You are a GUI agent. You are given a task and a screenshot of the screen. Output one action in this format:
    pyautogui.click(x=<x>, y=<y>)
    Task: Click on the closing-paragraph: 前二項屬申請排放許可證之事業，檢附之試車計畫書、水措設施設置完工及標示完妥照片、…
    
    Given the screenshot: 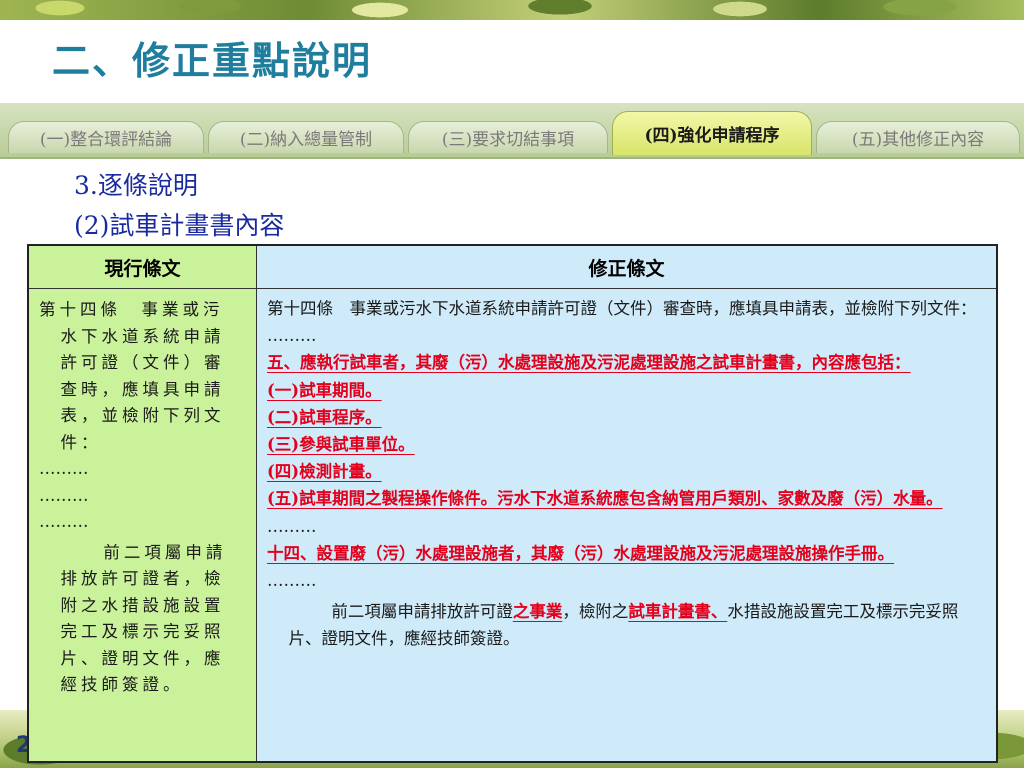 What is the action you would take?
    pyautogui.click(x=626, y=623)
    